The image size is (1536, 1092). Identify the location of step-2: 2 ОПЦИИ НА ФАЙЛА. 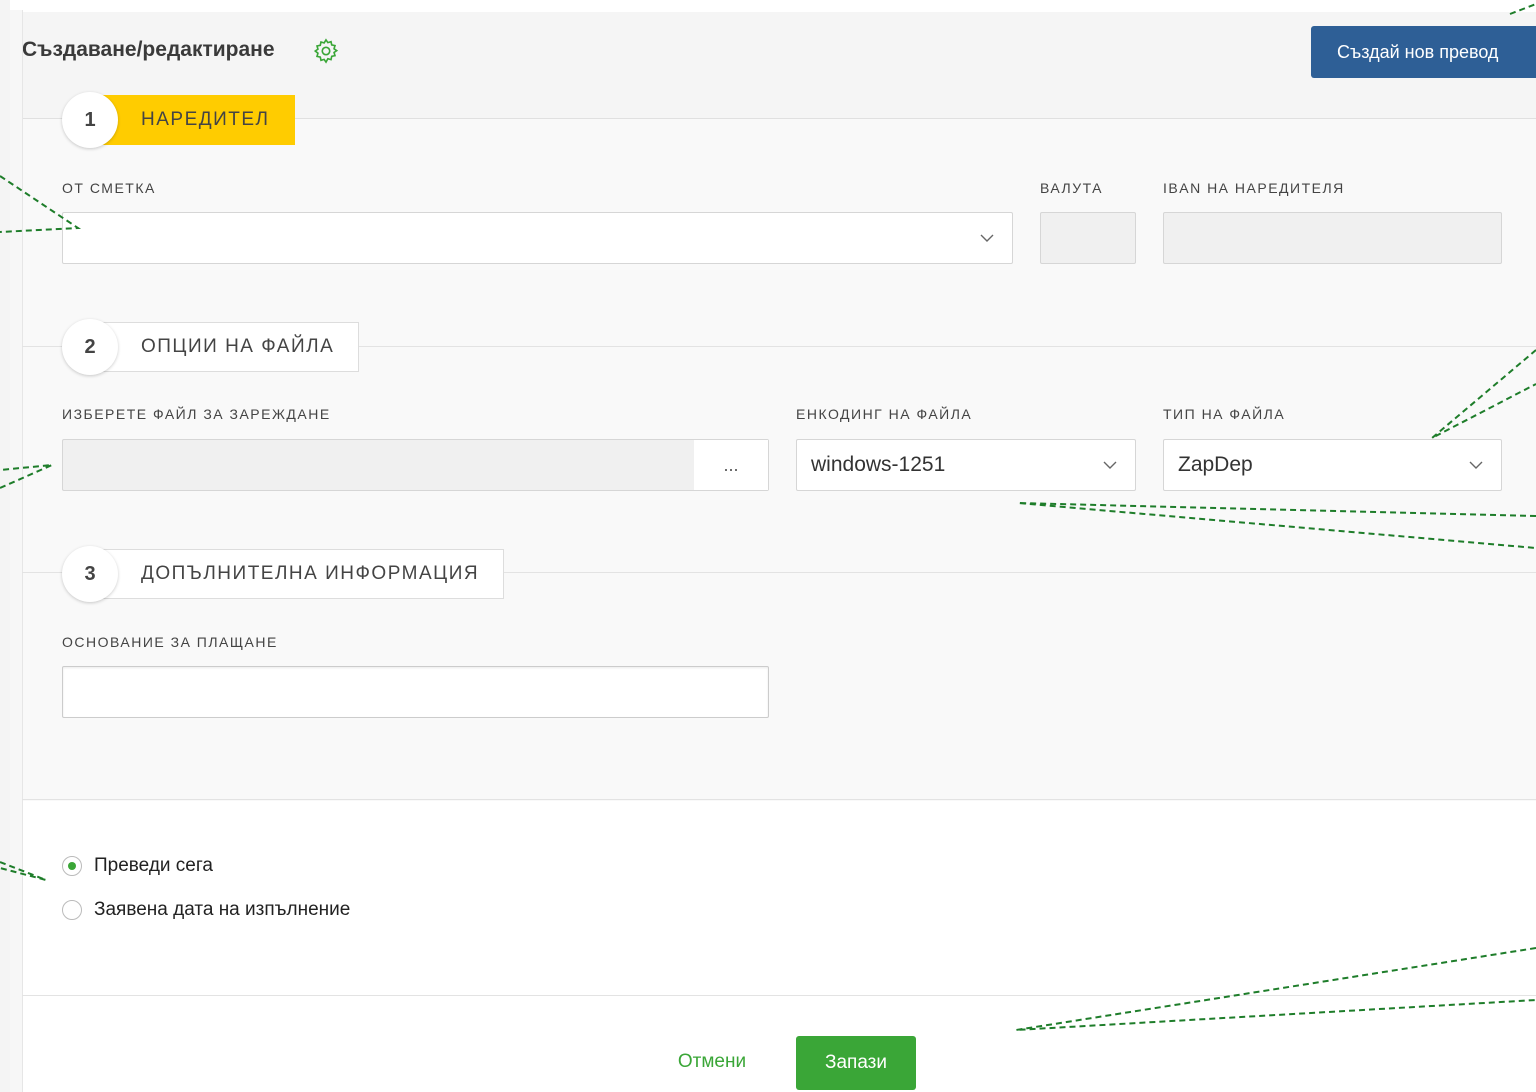
(211, 347).